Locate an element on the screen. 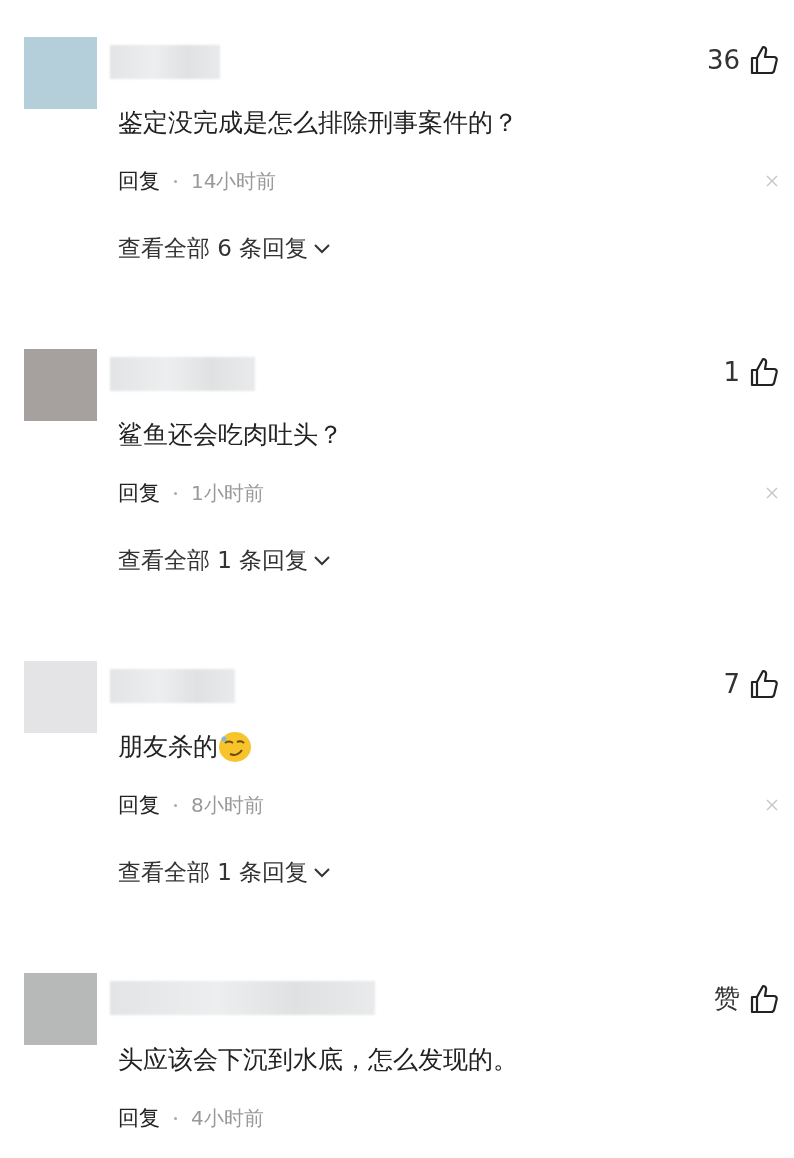  comment-text: 头应该会下沉到水底，怎么发现的。 is located at coordinates (318, 1060).